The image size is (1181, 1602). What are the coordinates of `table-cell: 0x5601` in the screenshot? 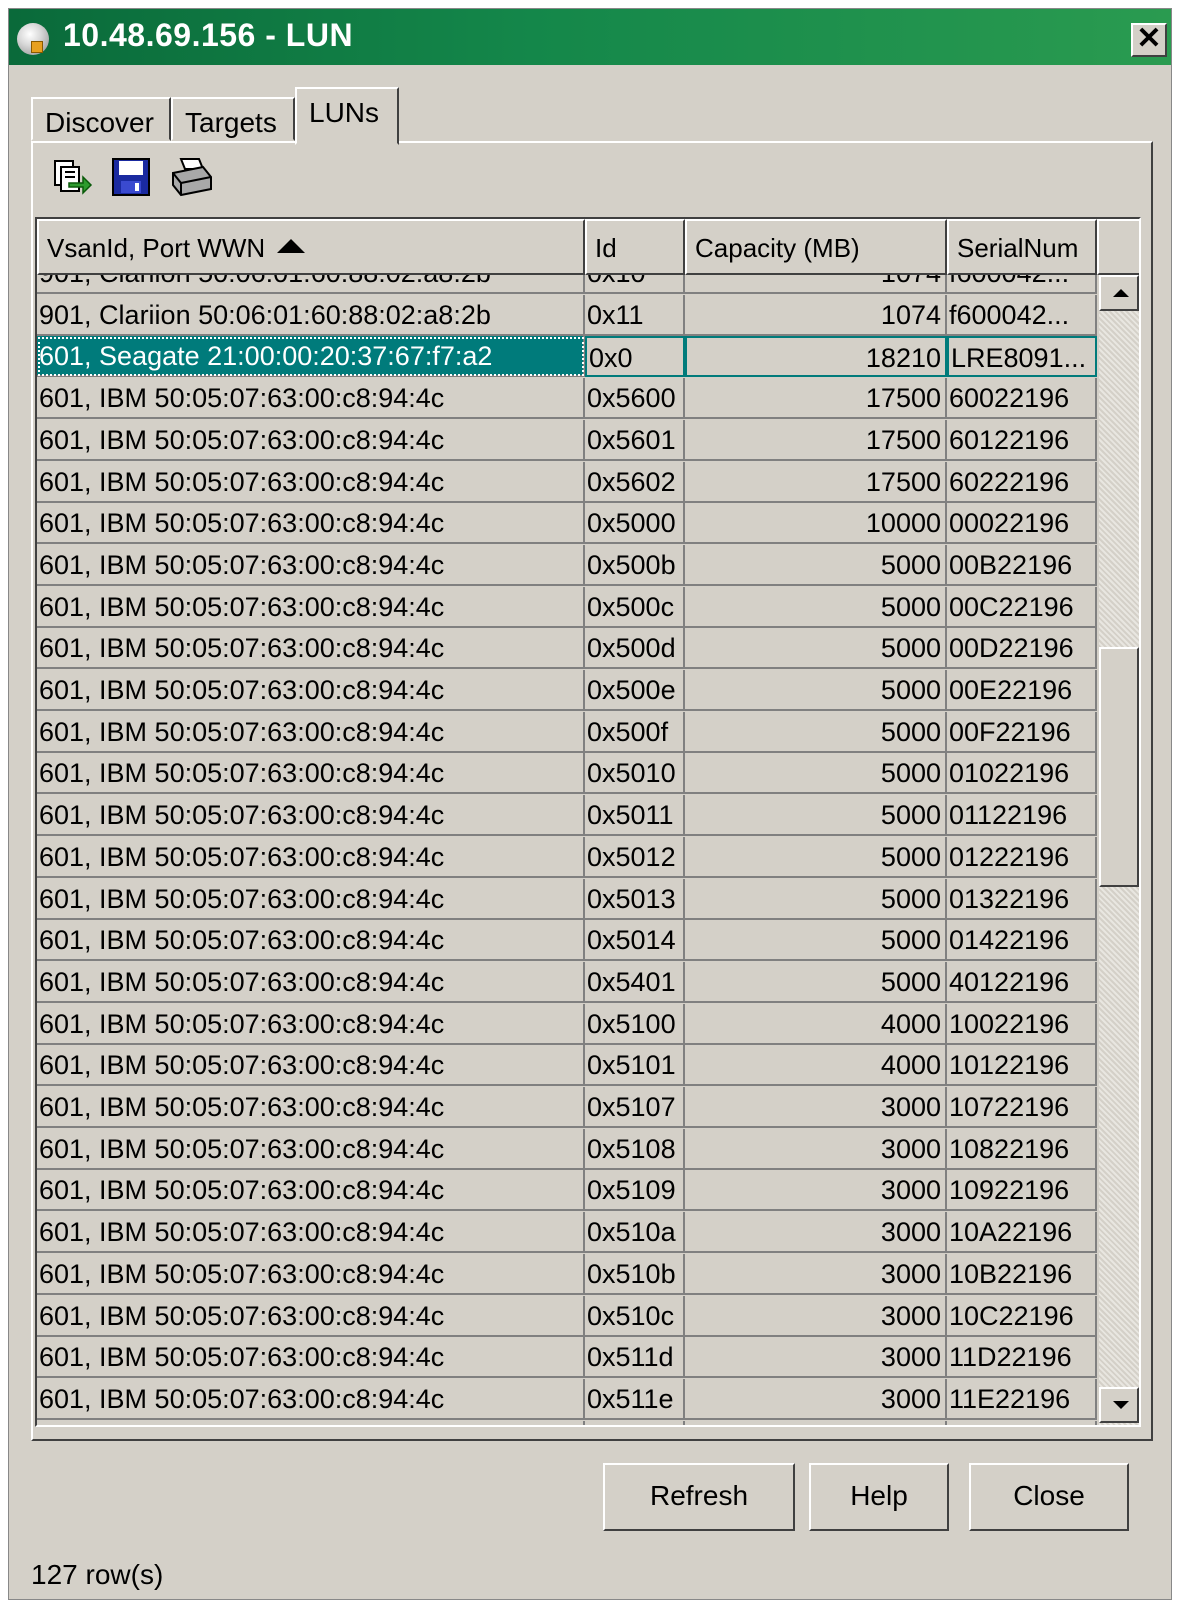 It's located at (635, 440).